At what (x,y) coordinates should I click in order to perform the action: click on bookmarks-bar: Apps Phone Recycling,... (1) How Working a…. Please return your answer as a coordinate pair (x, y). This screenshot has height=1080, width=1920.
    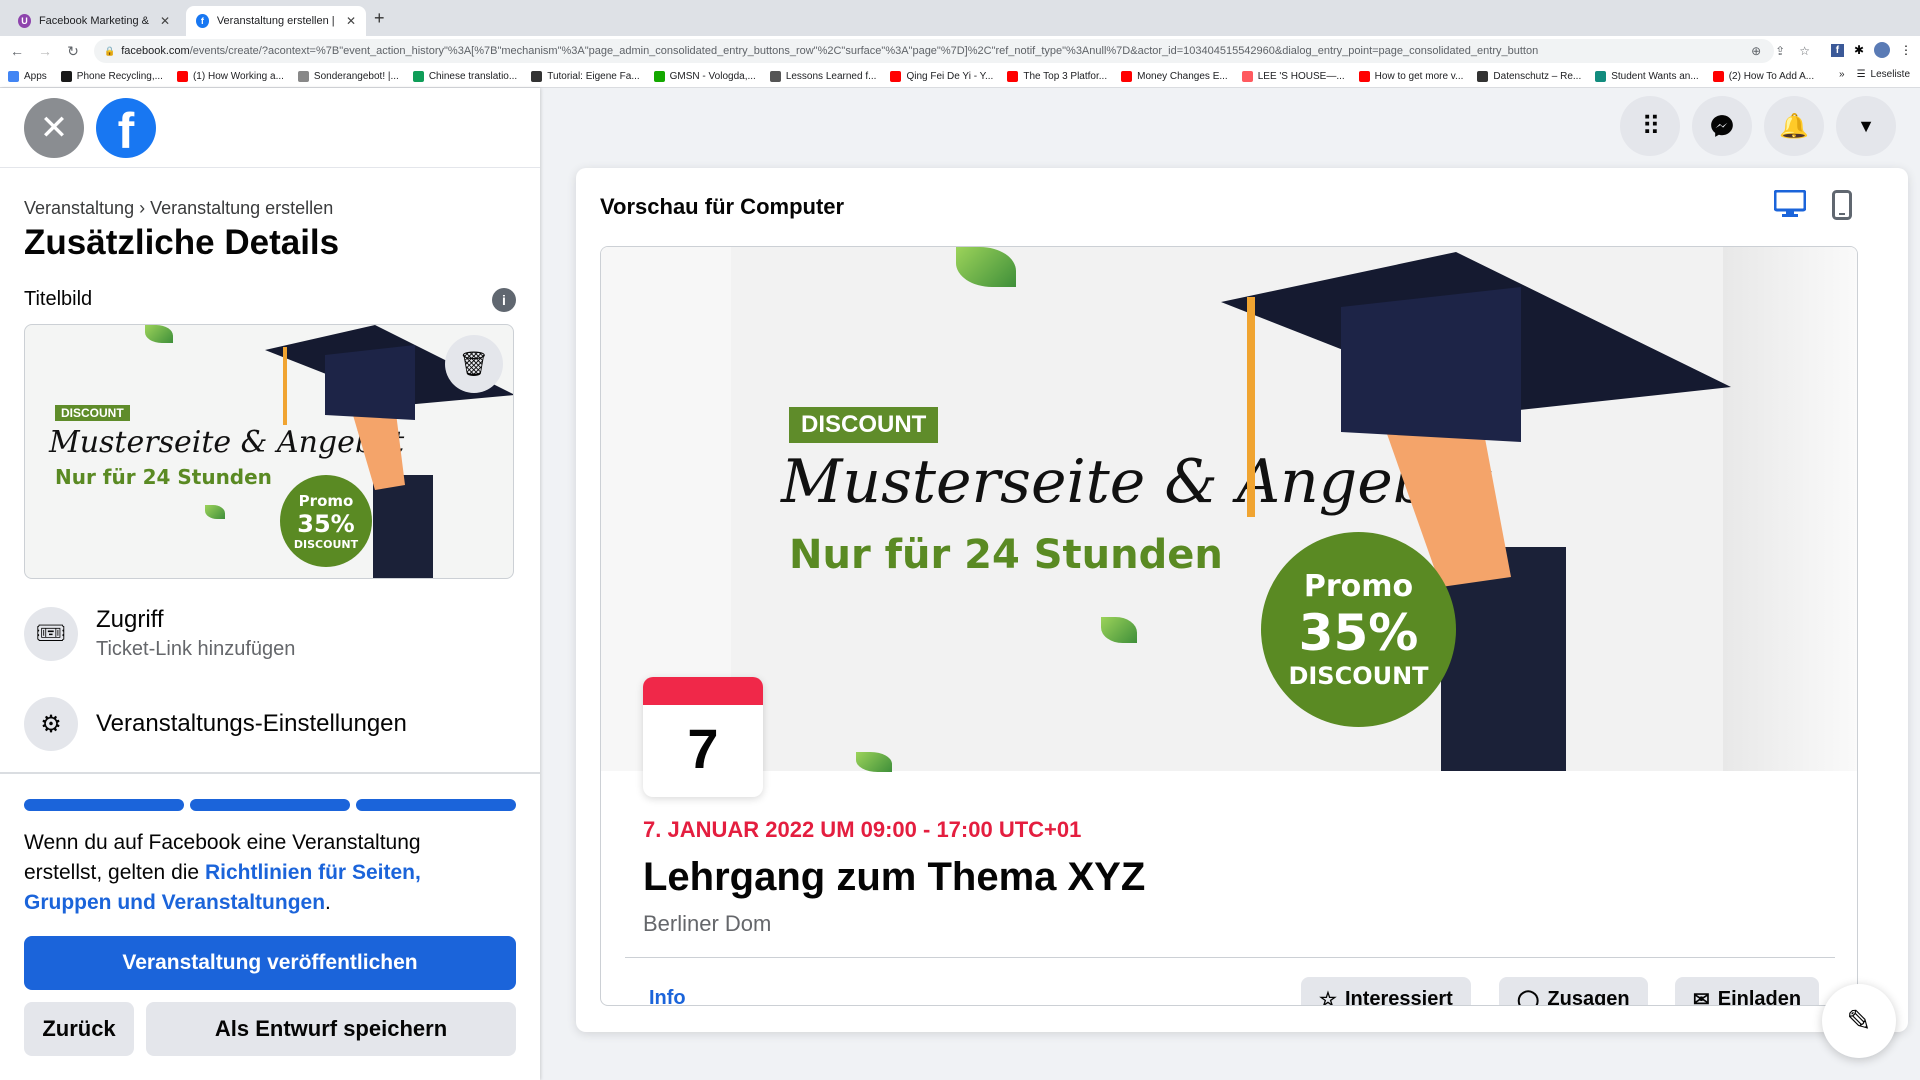
    Looking at the image, I should click on (960, 77).